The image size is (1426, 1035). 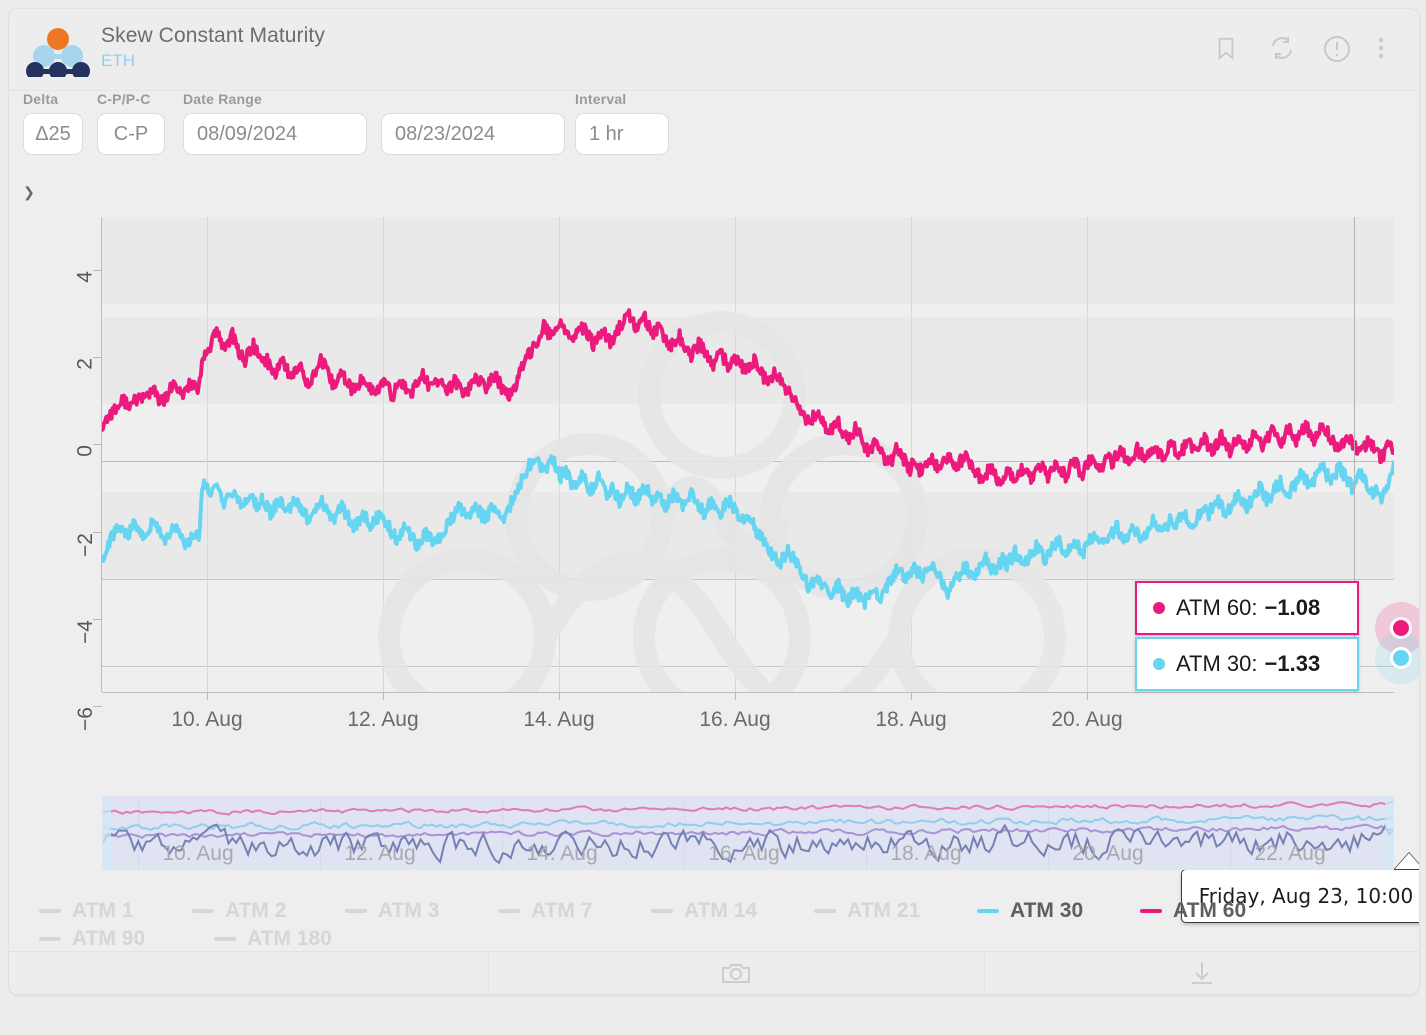 I want to click on legend-label: ATM 3, so click(x=409, y=910).